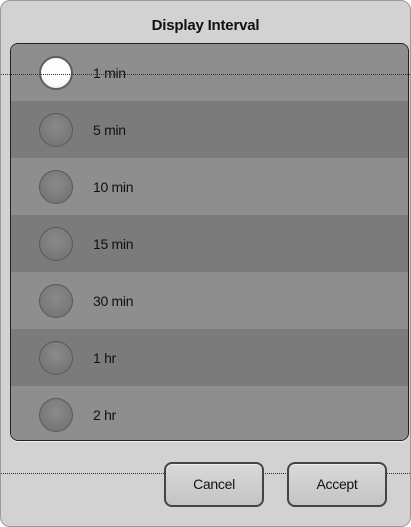 This screenshot has width=411, height=527. I want to click on option-row-5-min: 5 min, so click(209, 129).